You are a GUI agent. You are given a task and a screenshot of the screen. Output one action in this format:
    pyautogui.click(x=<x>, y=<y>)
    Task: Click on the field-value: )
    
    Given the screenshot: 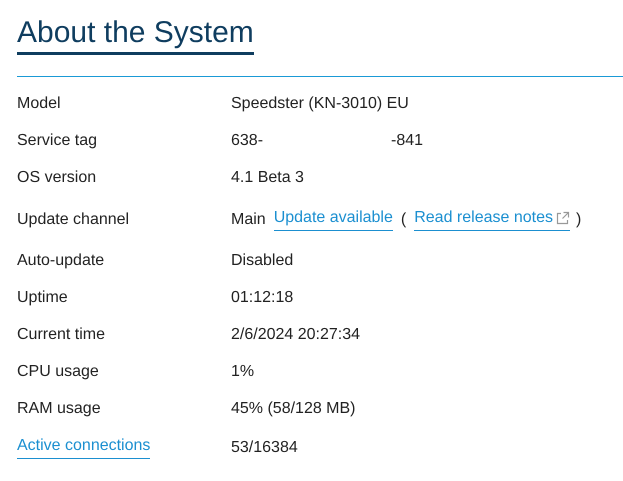 What is the action you would take?
    pyautogui.click(x=579, y=220)
    